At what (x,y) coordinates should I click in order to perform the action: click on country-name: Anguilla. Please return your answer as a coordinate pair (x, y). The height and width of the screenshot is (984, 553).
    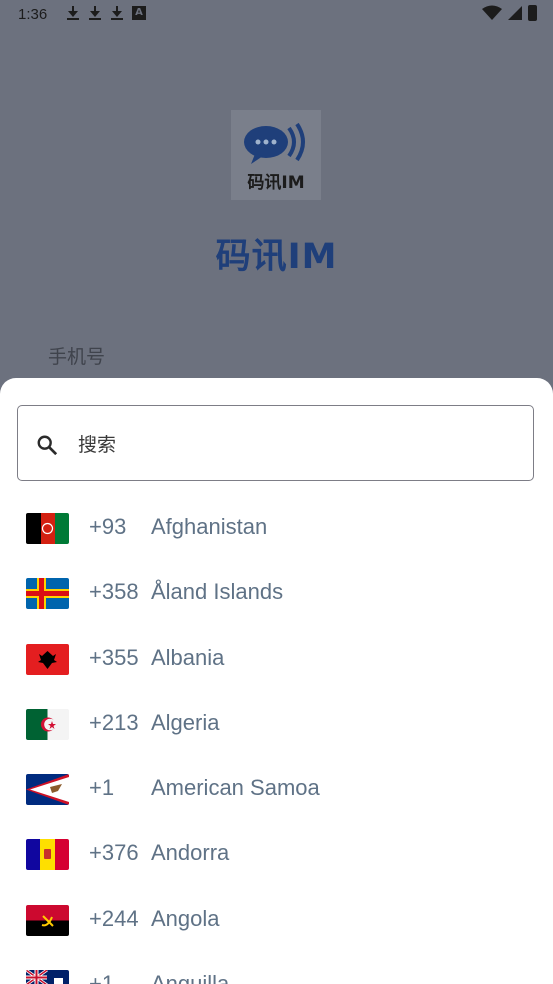
    Looking at the image, I should click on (190, 977).